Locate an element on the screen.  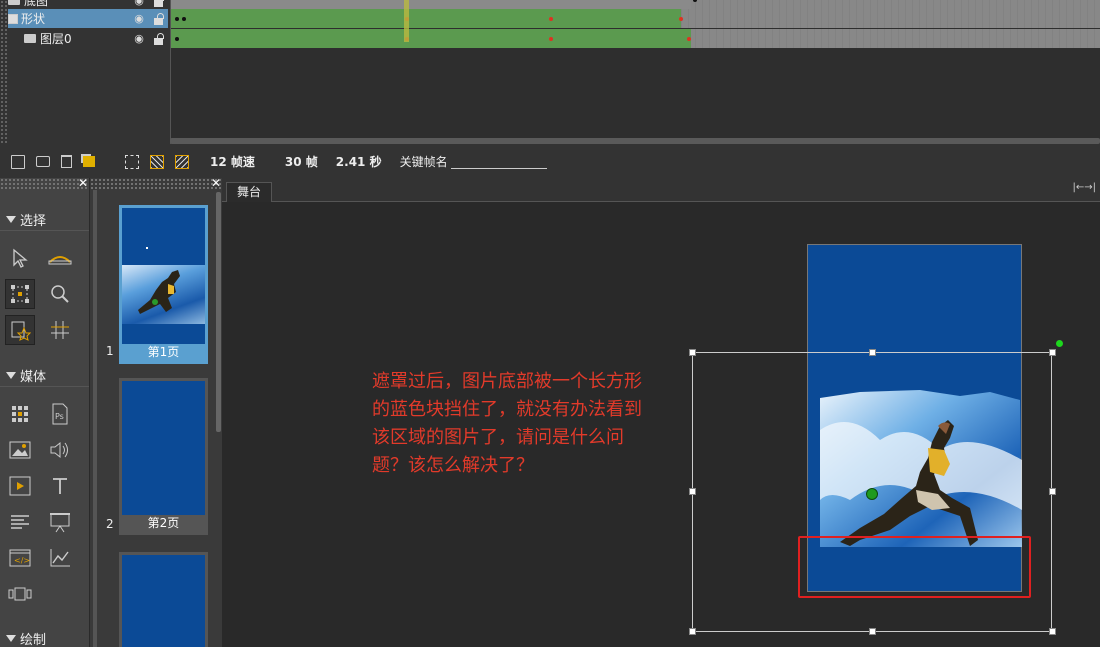
section-media-label: 媒体 is located at coordinates (33, 377).